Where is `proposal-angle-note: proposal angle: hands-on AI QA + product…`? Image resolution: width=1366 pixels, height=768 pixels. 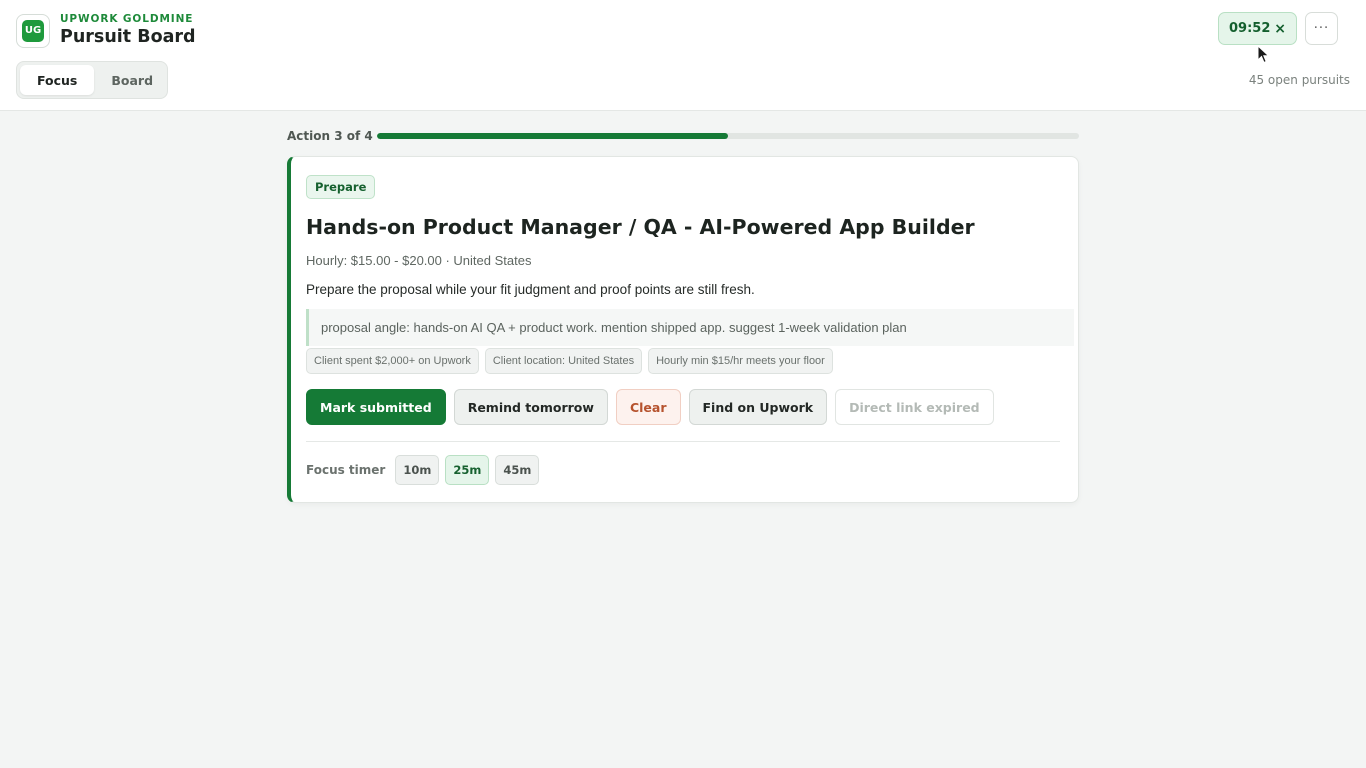
proposal-angle-note: proposal angle: hands-on AI QA + product… is located at coordinates (690, 327).